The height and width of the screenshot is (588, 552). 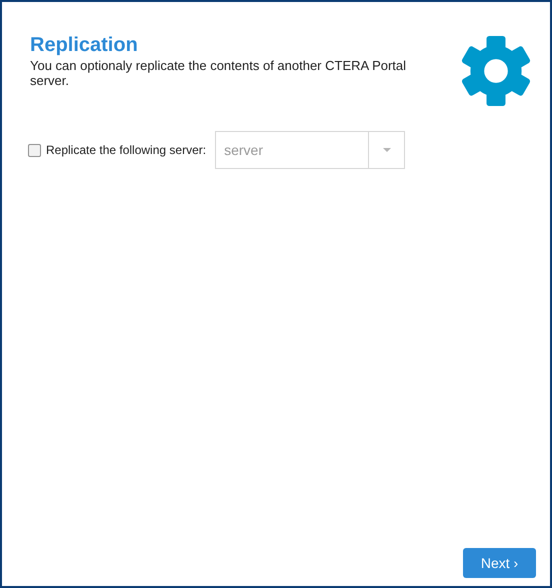 What do you see at coordinates (386, 150) in the screenshot?
I see `caret-icon` at bounding box center [386, 150].